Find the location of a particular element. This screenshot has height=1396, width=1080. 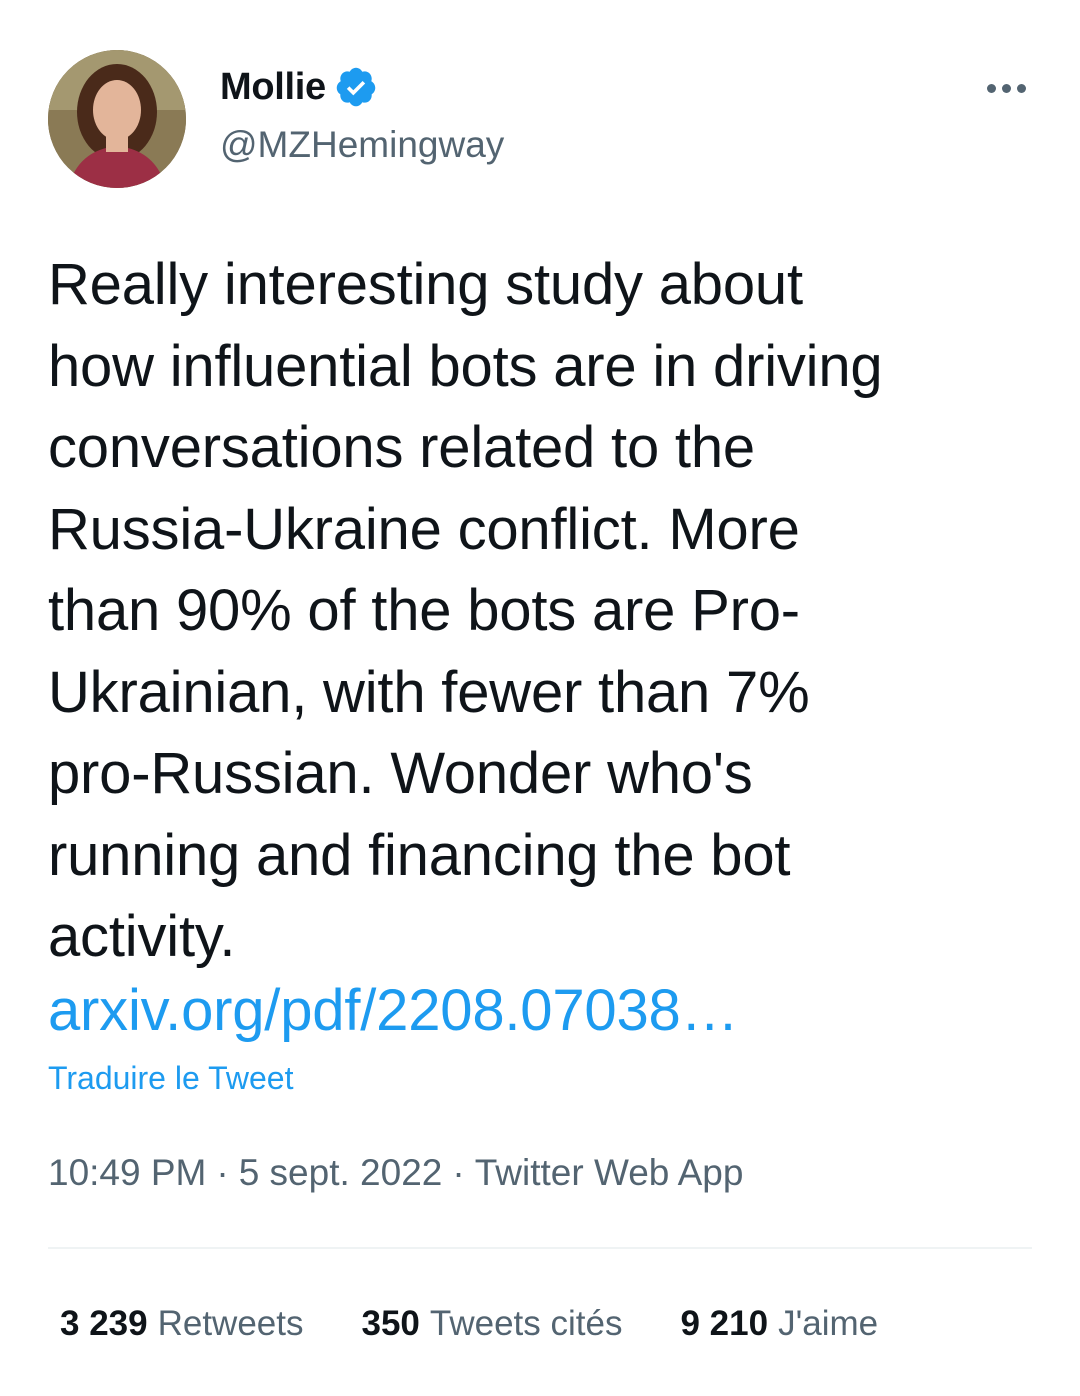

more-options-button is located at coordinates (1006, 88).